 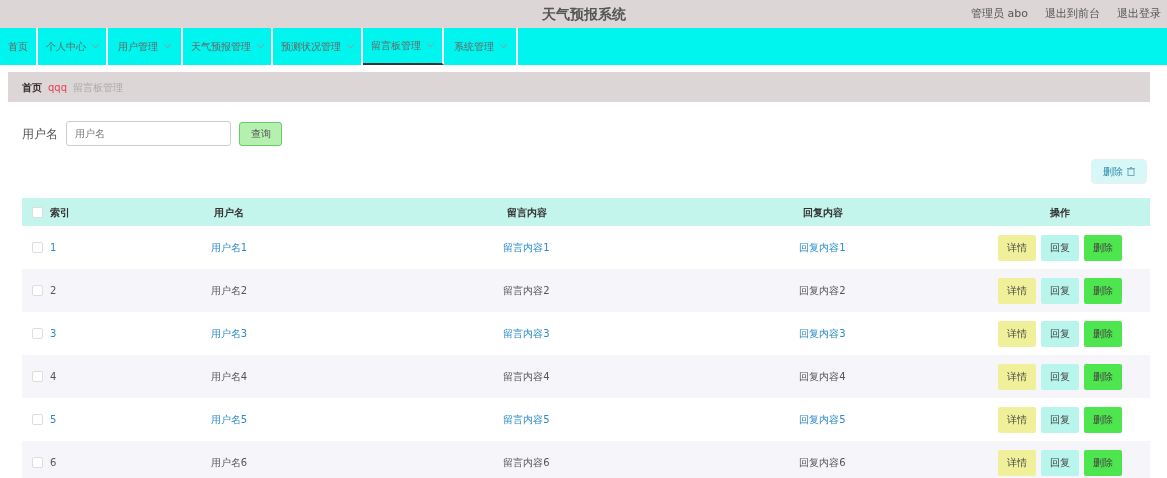 What do you see at coordinates (53, 376) in the screenshot?
I see `table-cell: 4` at bounding box center [53, 376].